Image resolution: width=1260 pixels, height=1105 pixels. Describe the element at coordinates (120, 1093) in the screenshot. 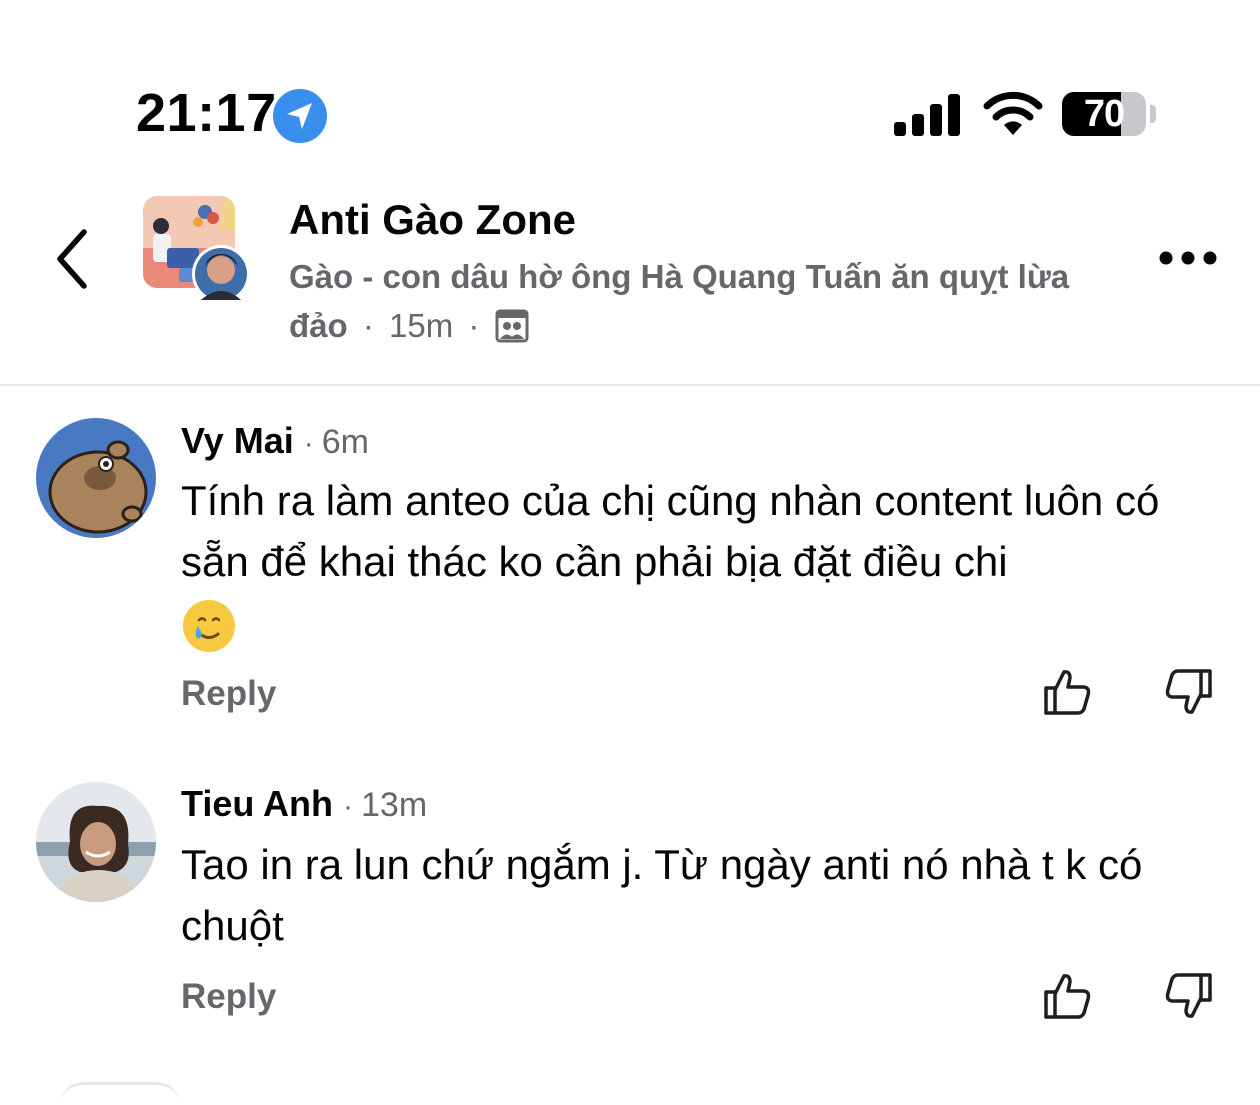

I see `next-comment-avatar` at that location.